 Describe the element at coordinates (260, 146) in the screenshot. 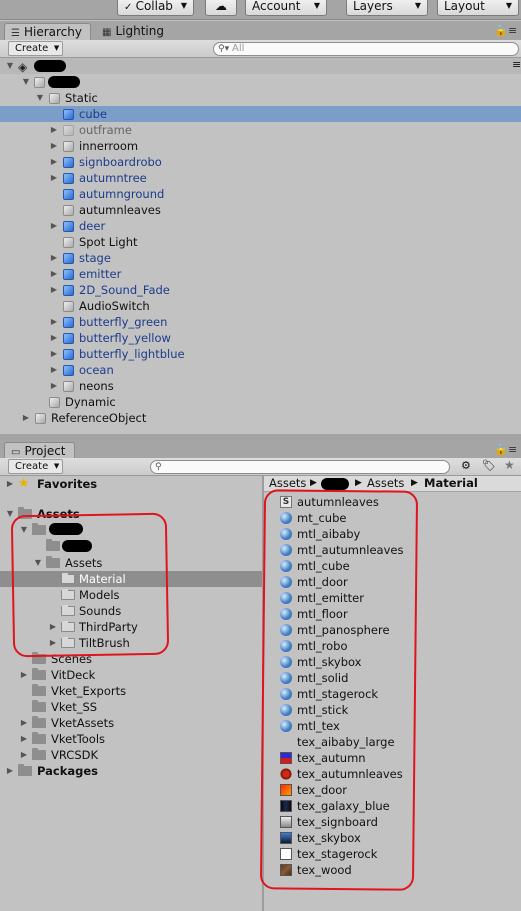

I see `hierarchy-item: ▶ innerroom` at that location.